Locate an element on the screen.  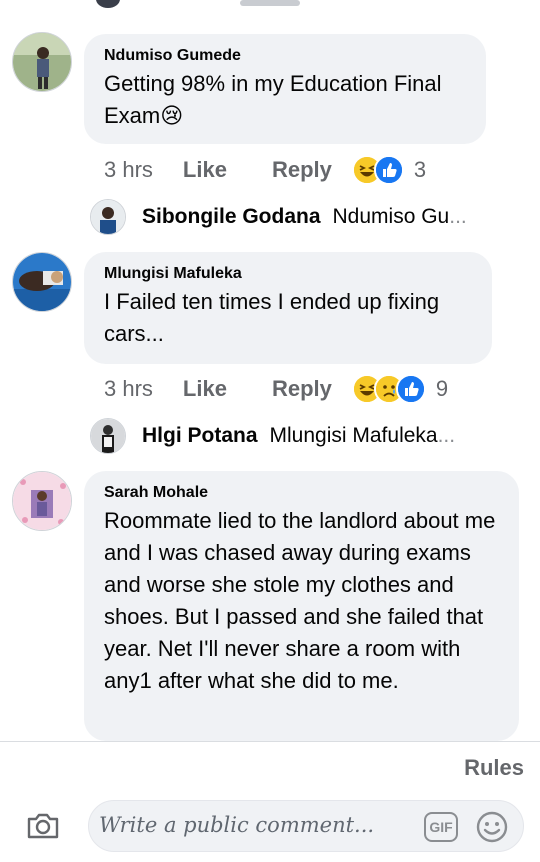
reply-author: Sibongile Godana is located at coordinates (231, 217).